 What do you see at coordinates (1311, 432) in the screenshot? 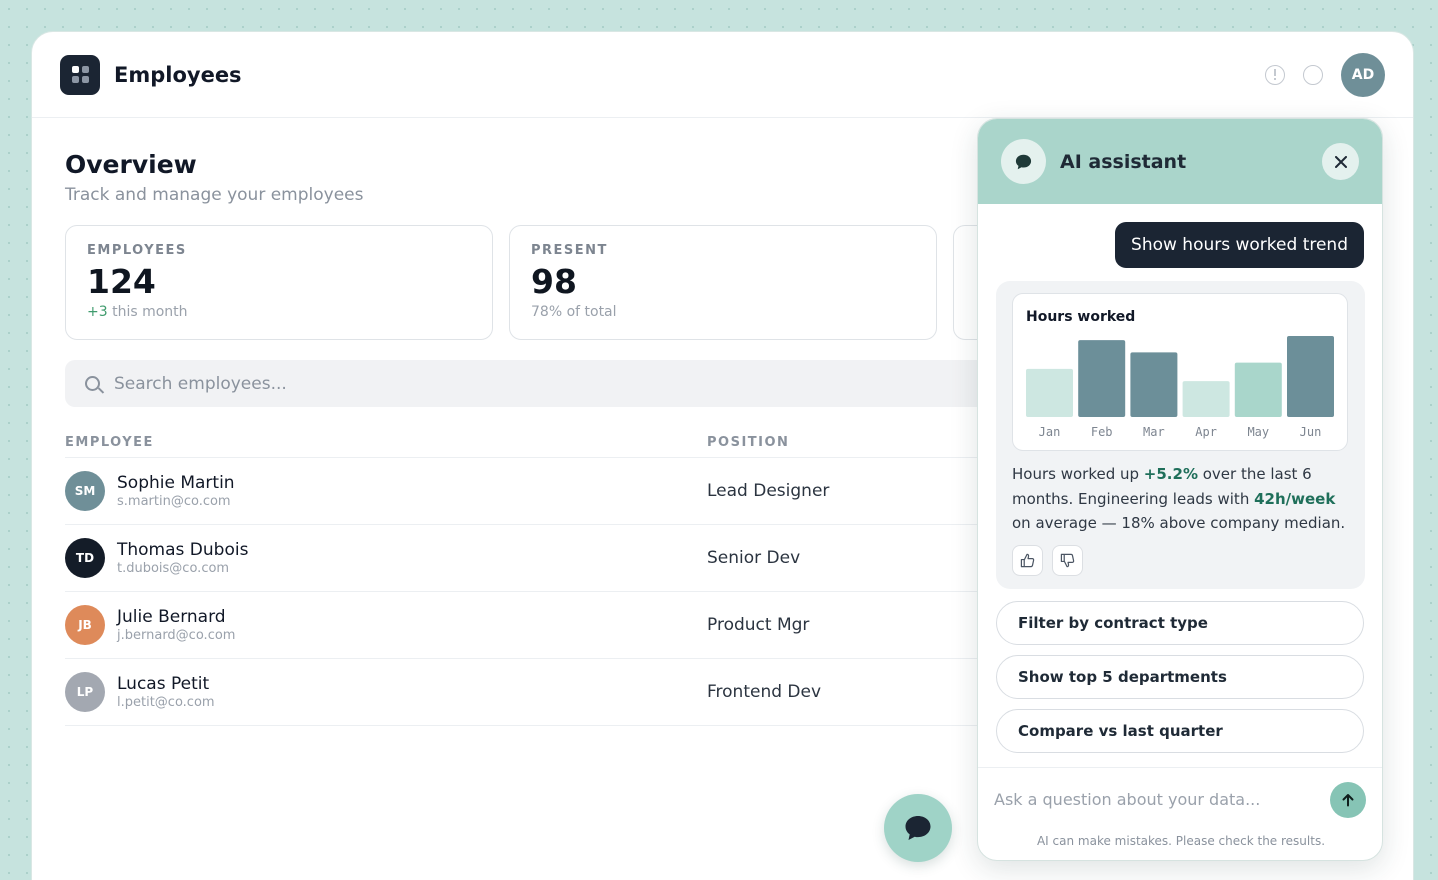
I see `chart-tick-label: Jun` at bounding box center [1311, 432].